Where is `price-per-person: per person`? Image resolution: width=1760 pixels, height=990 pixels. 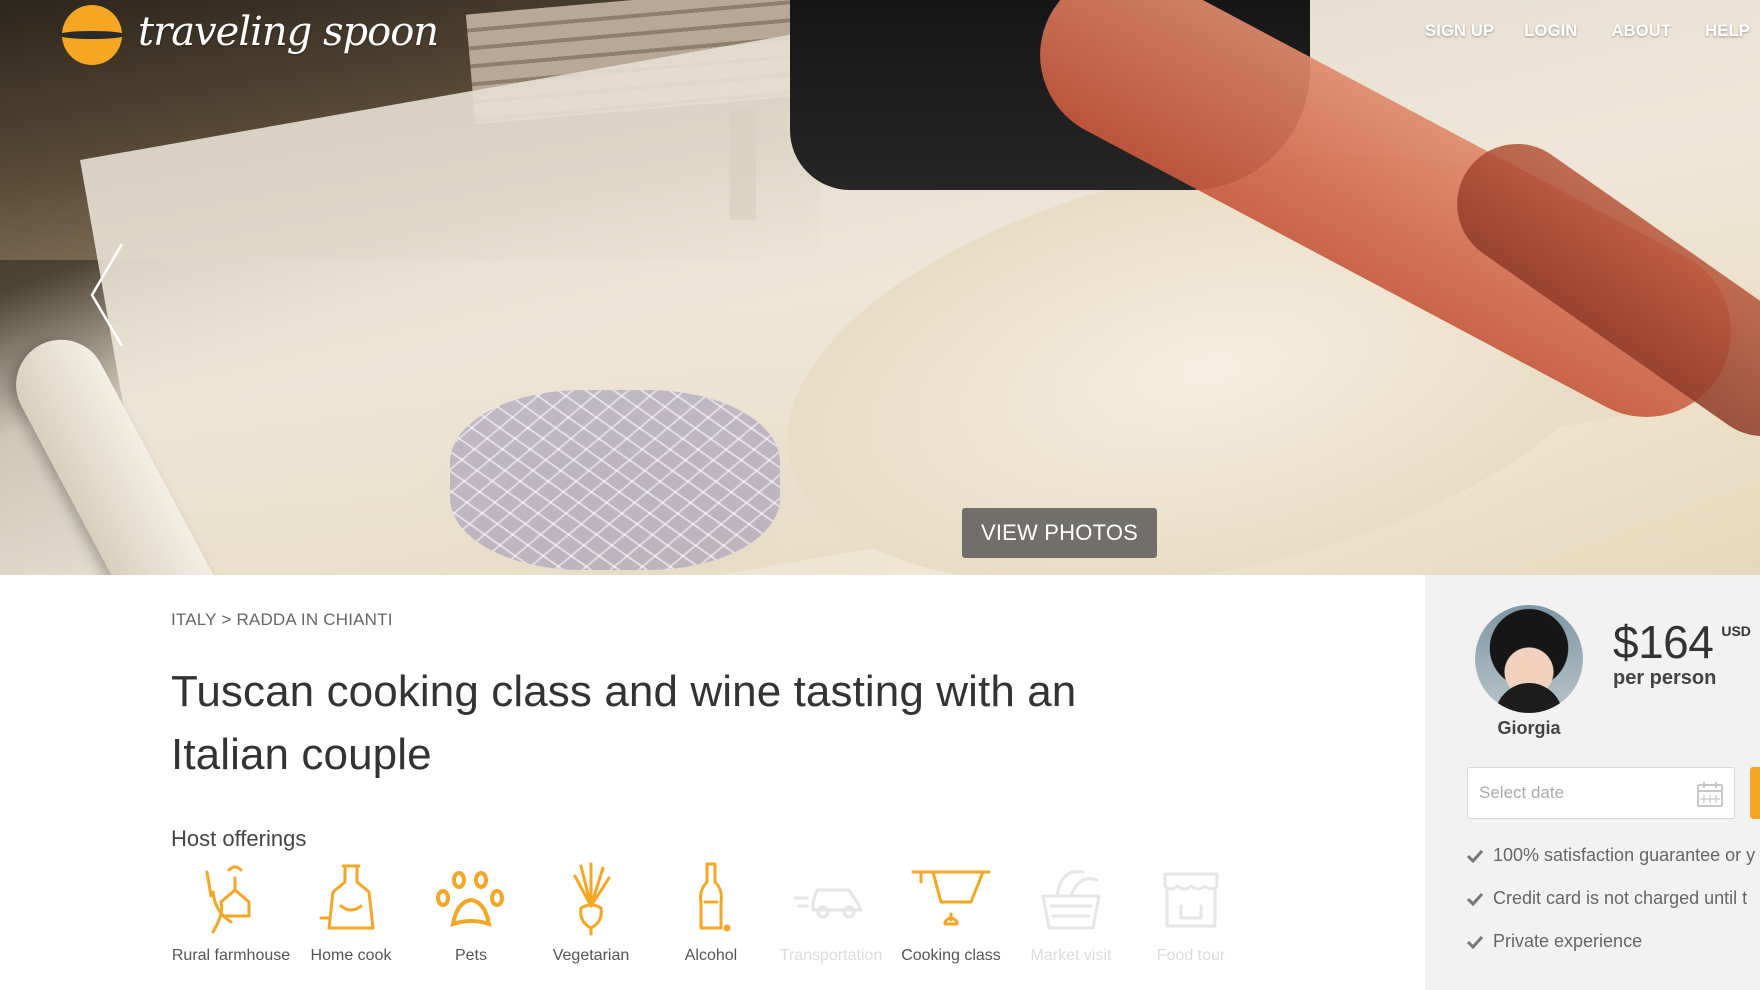 price-per-person: per person is located at coordinates (1665, 678).